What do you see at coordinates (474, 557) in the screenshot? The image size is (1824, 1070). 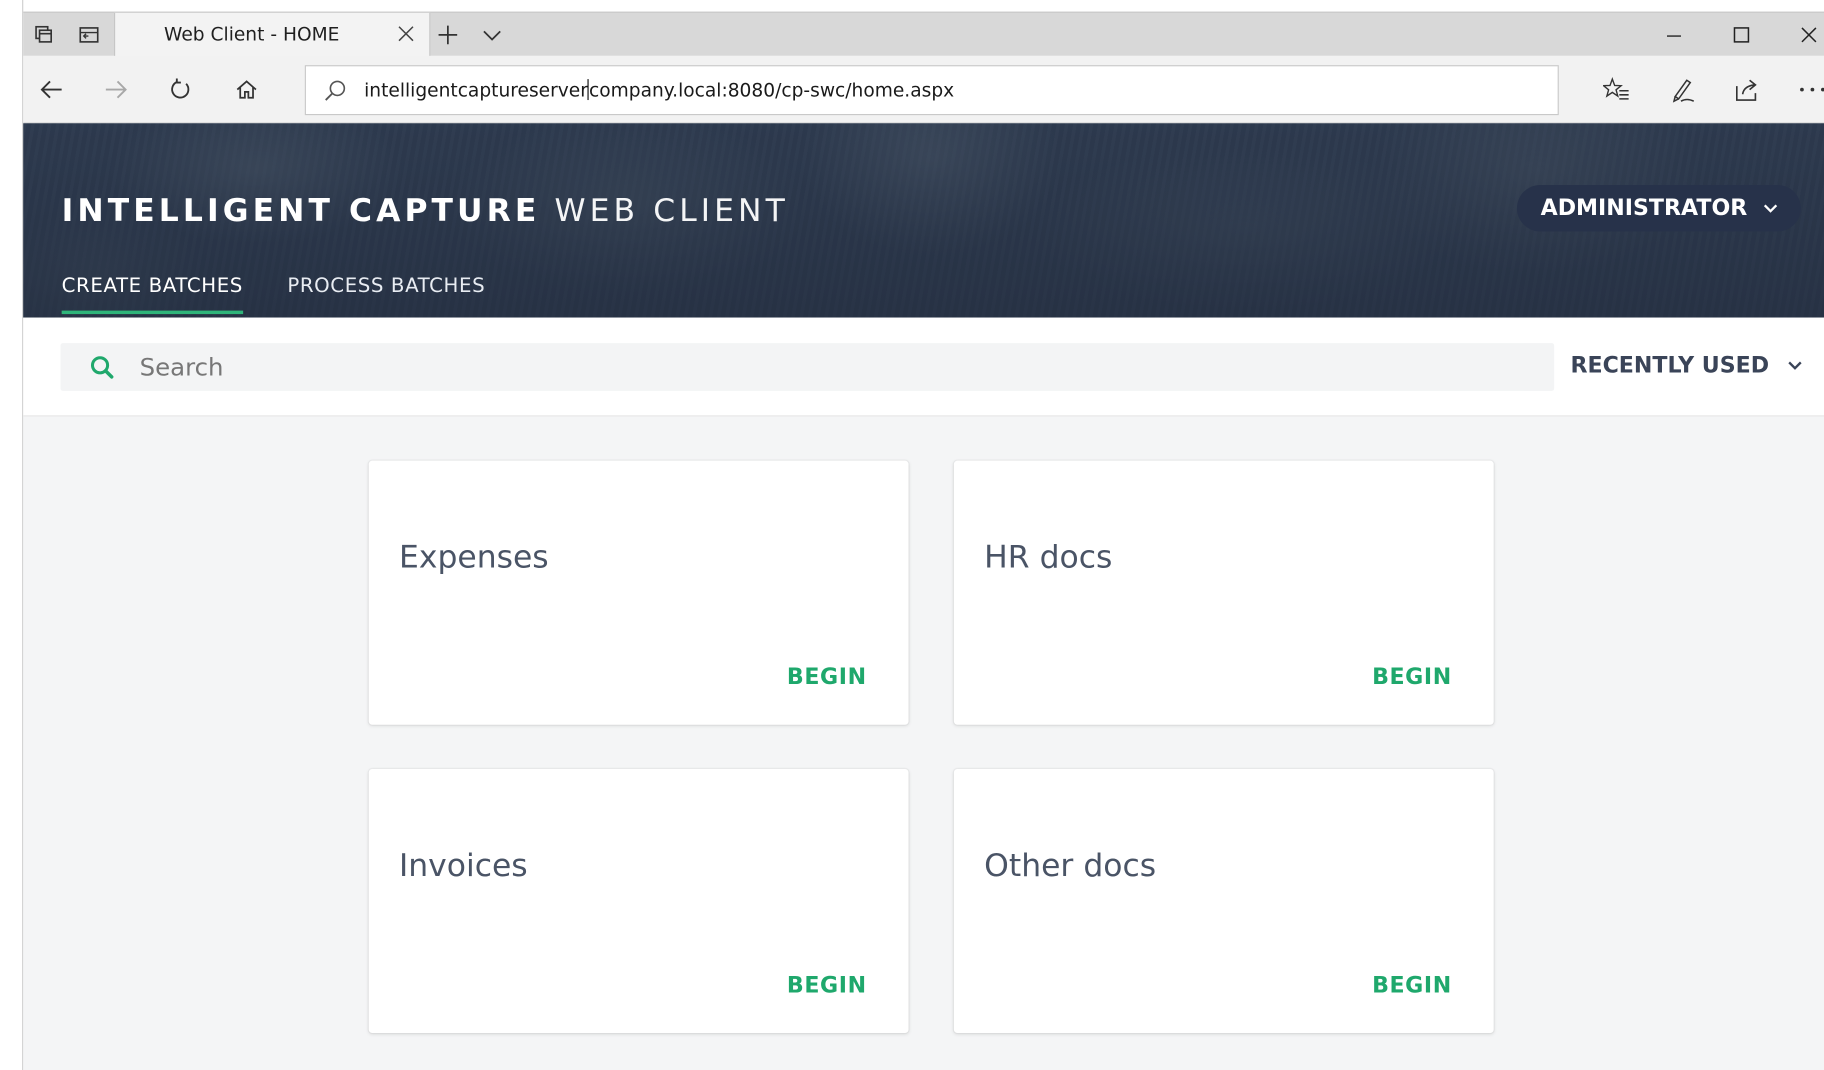 I see `card-title: Expenses` at bounding box center [474, 557].